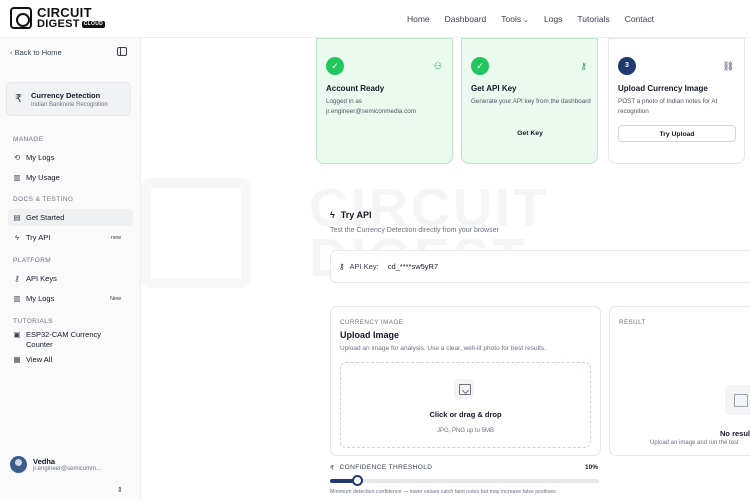  What do you see at coordinates (627, 66) in the screenshot?
I see `step-number-badge: 3` at bounding box center [627, 66].